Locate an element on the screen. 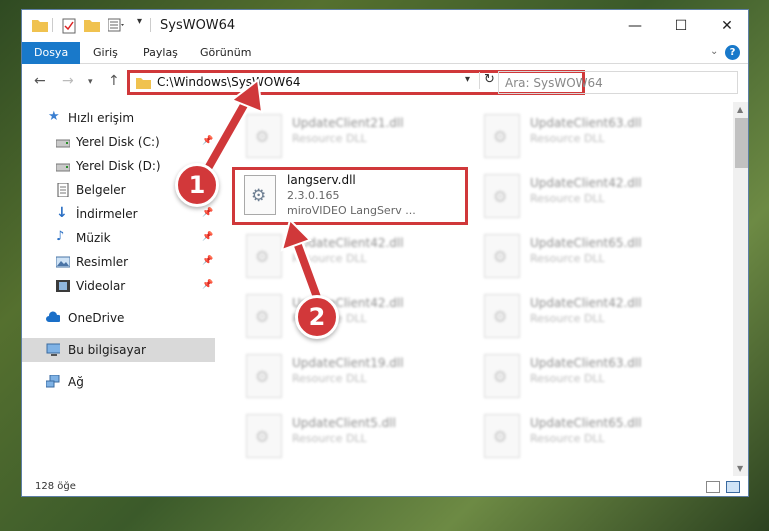 The image size is (769, 531). sidebar-item-label: Yerel Disk (D:) is located at coordinates (118, 166).